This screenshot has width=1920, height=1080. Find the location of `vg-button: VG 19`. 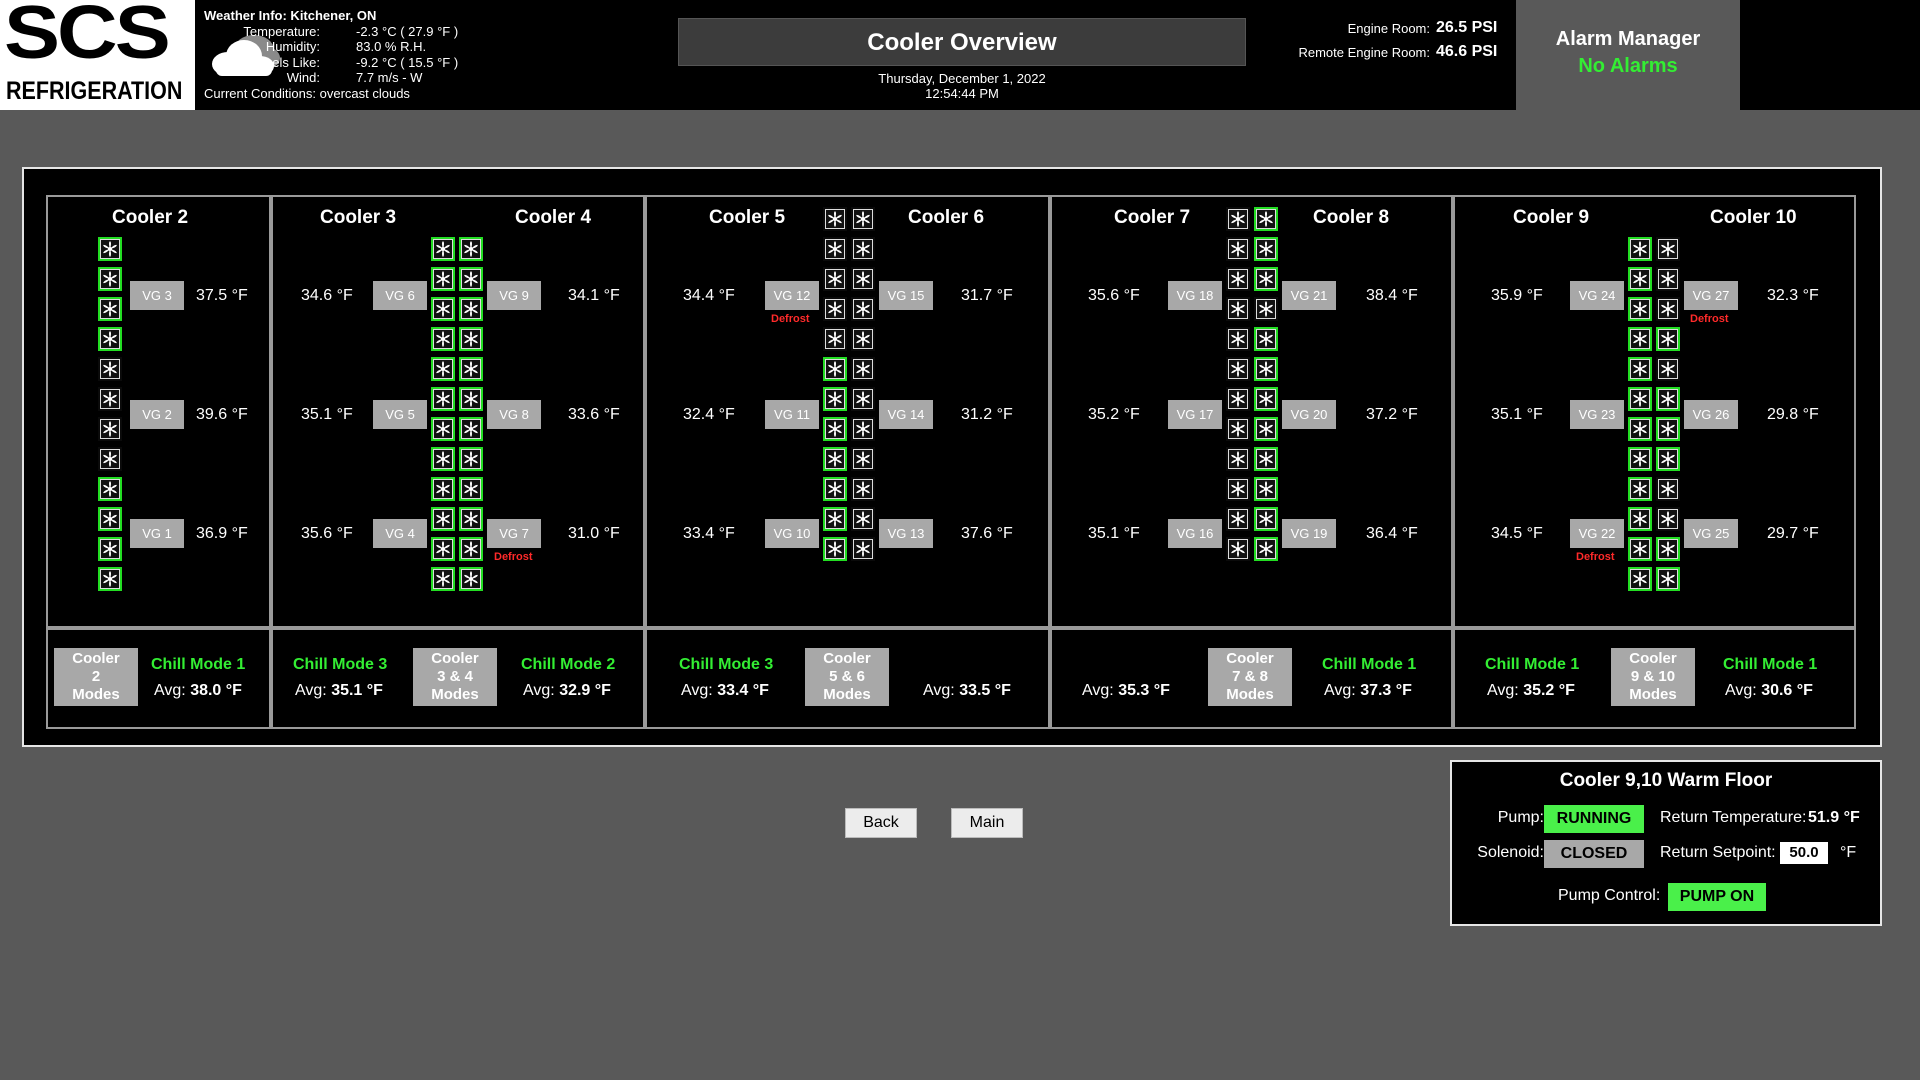

vg-button: VG 19 is located at coordinates (1309, 533).